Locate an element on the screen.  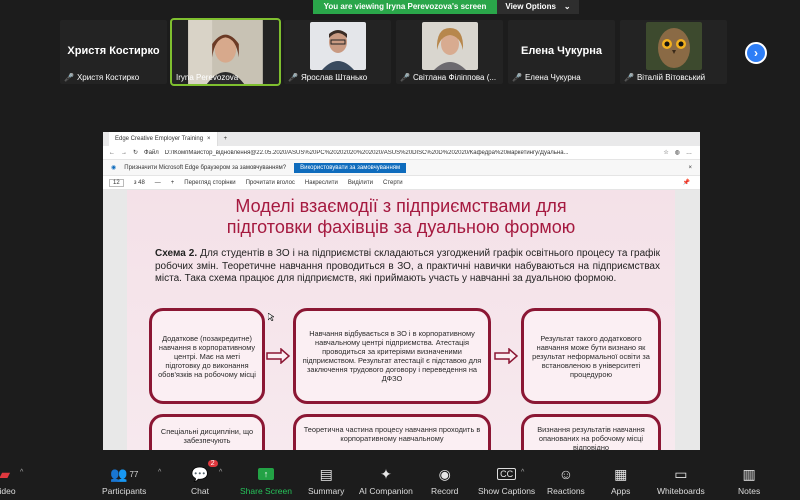
record-button: ◉ Record is located at coordinates (444, 480).